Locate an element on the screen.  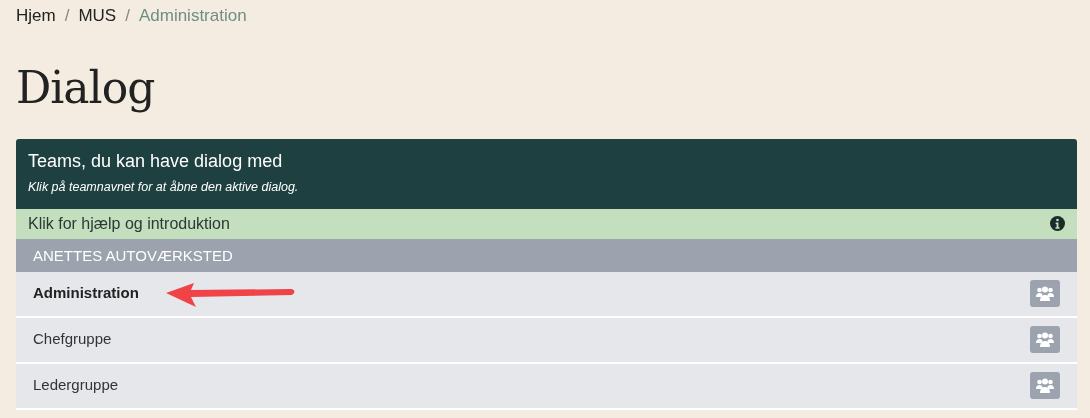
group-header: ANETTES AUTOVÆRKSTED is located at coordinates (546, 255).